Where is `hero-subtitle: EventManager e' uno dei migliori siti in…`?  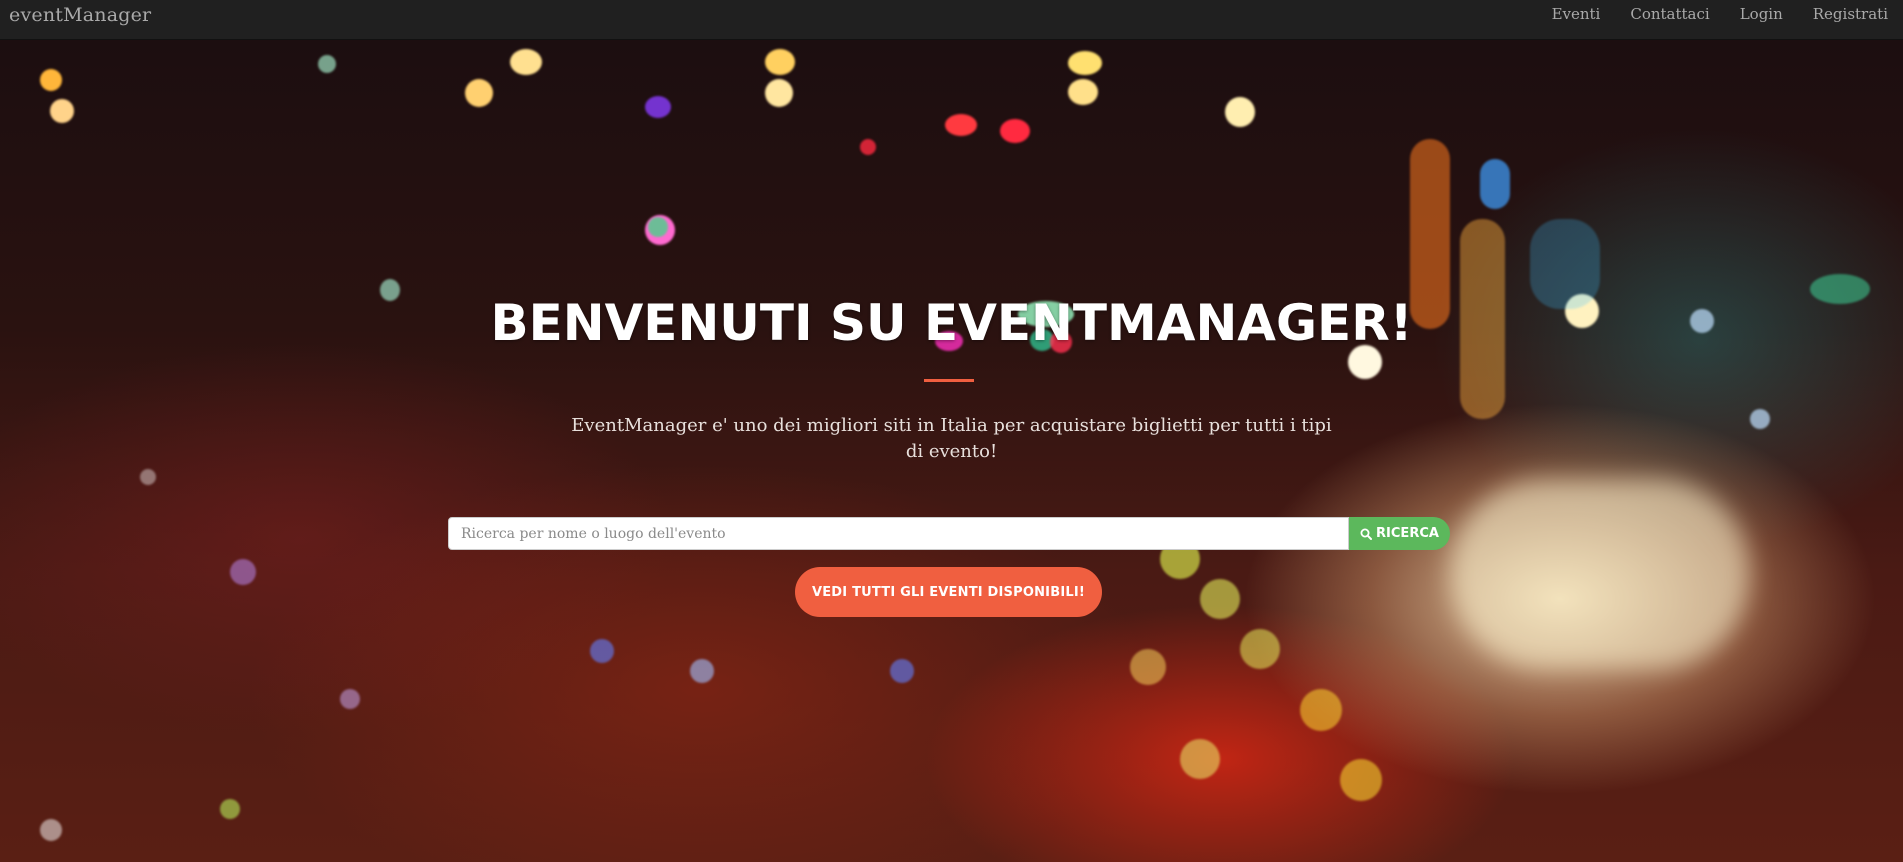
hero-subtitle: EventManager e' uno dei migliori siti in… is located at coordinates (951, 438).